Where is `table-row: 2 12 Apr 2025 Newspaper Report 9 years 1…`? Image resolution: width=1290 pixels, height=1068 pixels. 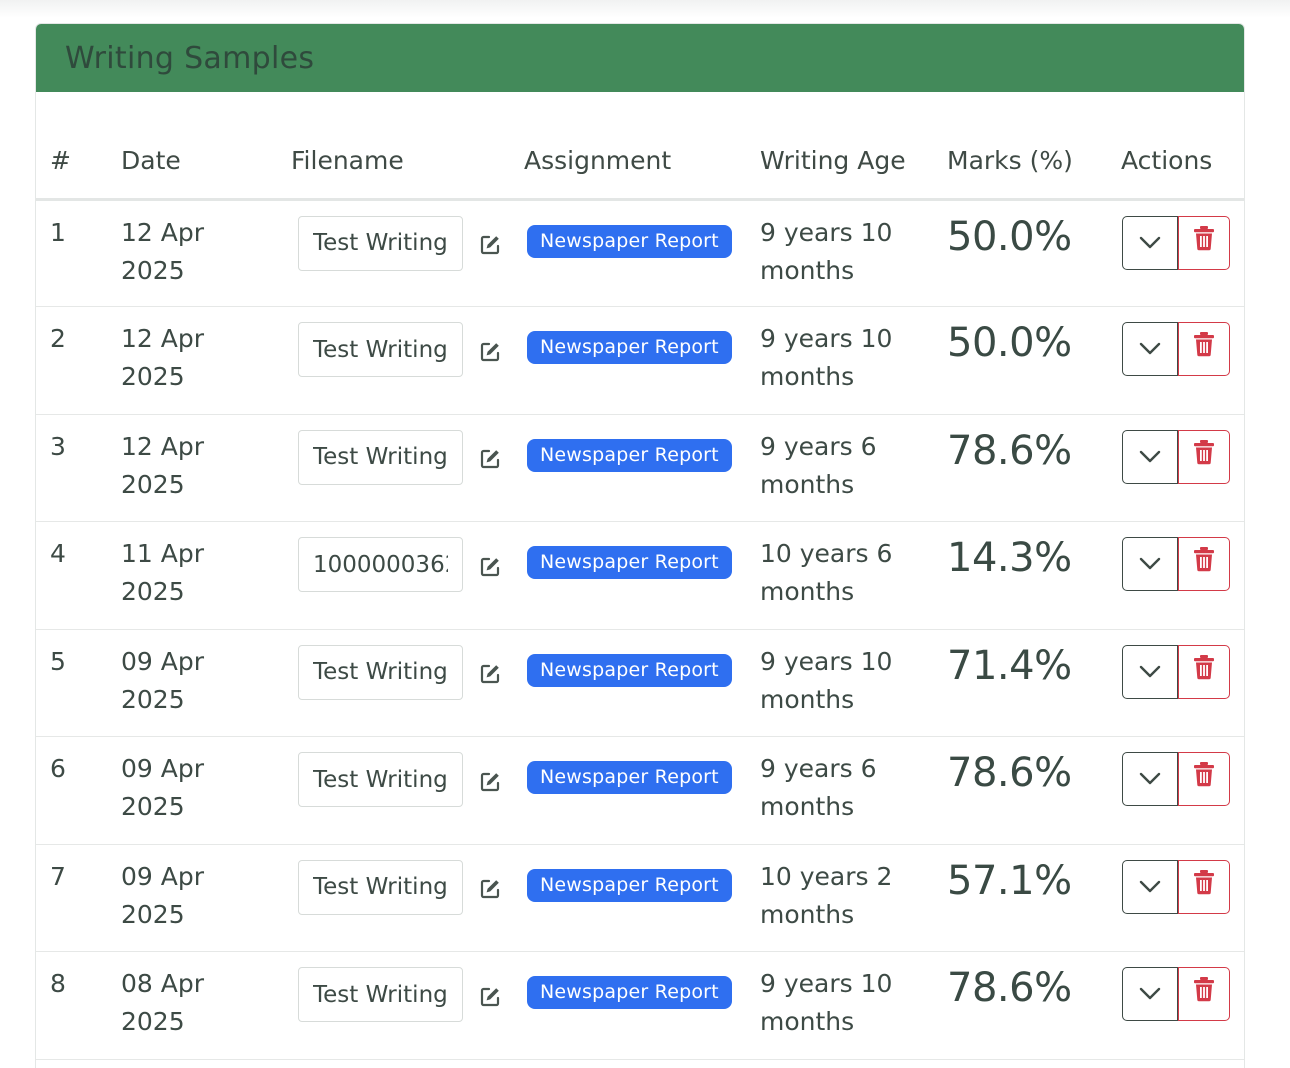 table-row: 2 12 Apr 2025 Newspaper Report 9 years 1… is located at coordinates (640, 360).